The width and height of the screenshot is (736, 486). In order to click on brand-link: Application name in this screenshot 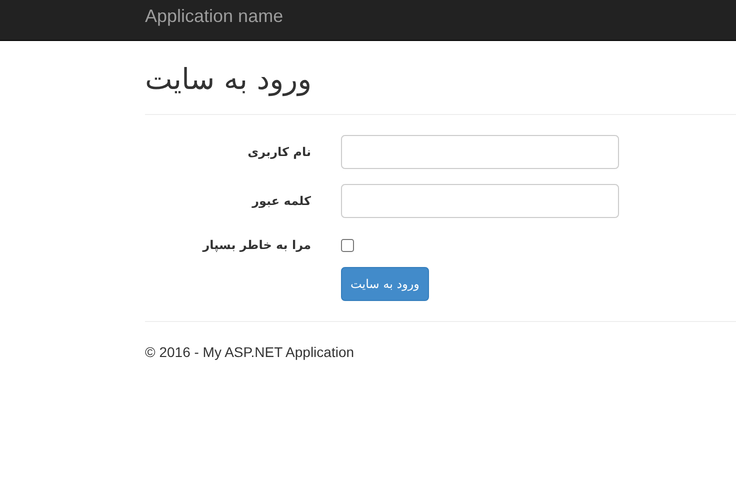, I will do `click(214, 16)`.